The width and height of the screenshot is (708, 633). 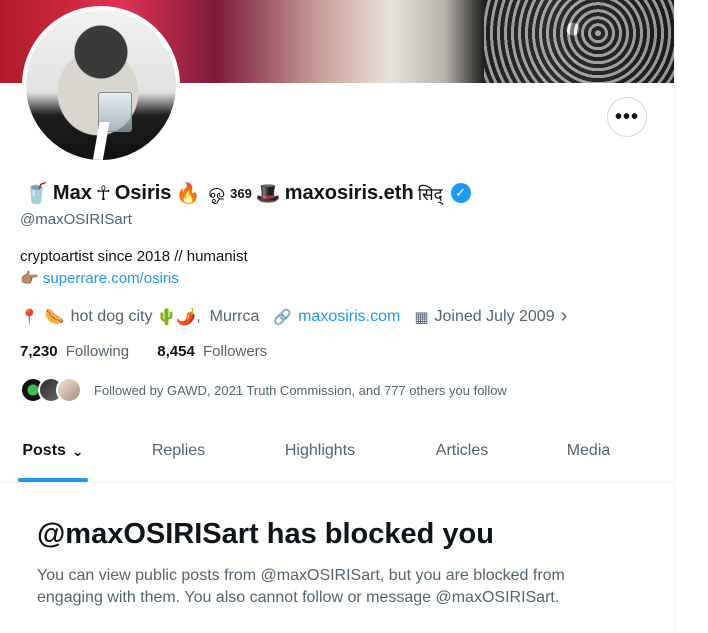 I want to click on tab-label: Highlights, so click(x=320, y=450).